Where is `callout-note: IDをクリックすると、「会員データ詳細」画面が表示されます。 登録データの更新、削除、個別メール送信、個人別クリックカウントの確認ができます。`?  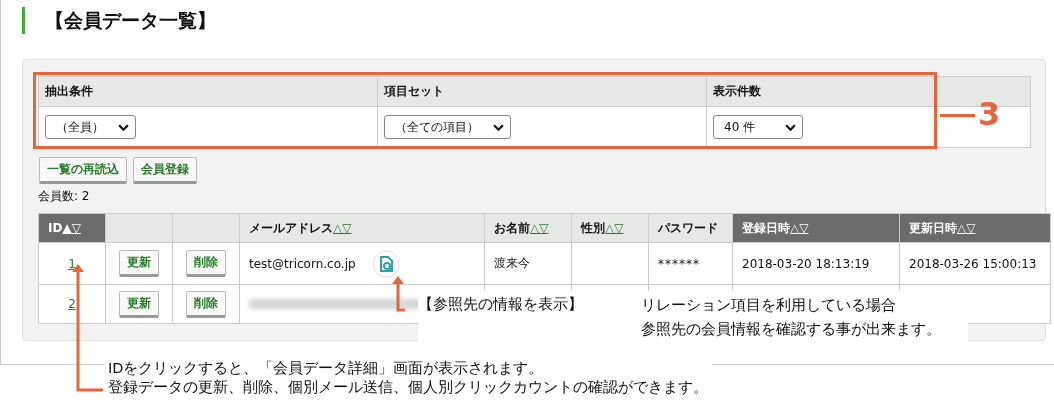
callout-note: IDをクリックすると、「会員データ詳細」画面が表示されます。 登録データの更新、削除、個別メール送信、個人別クリックカウントの確認ができます。 is located at coordinates (408, 378).